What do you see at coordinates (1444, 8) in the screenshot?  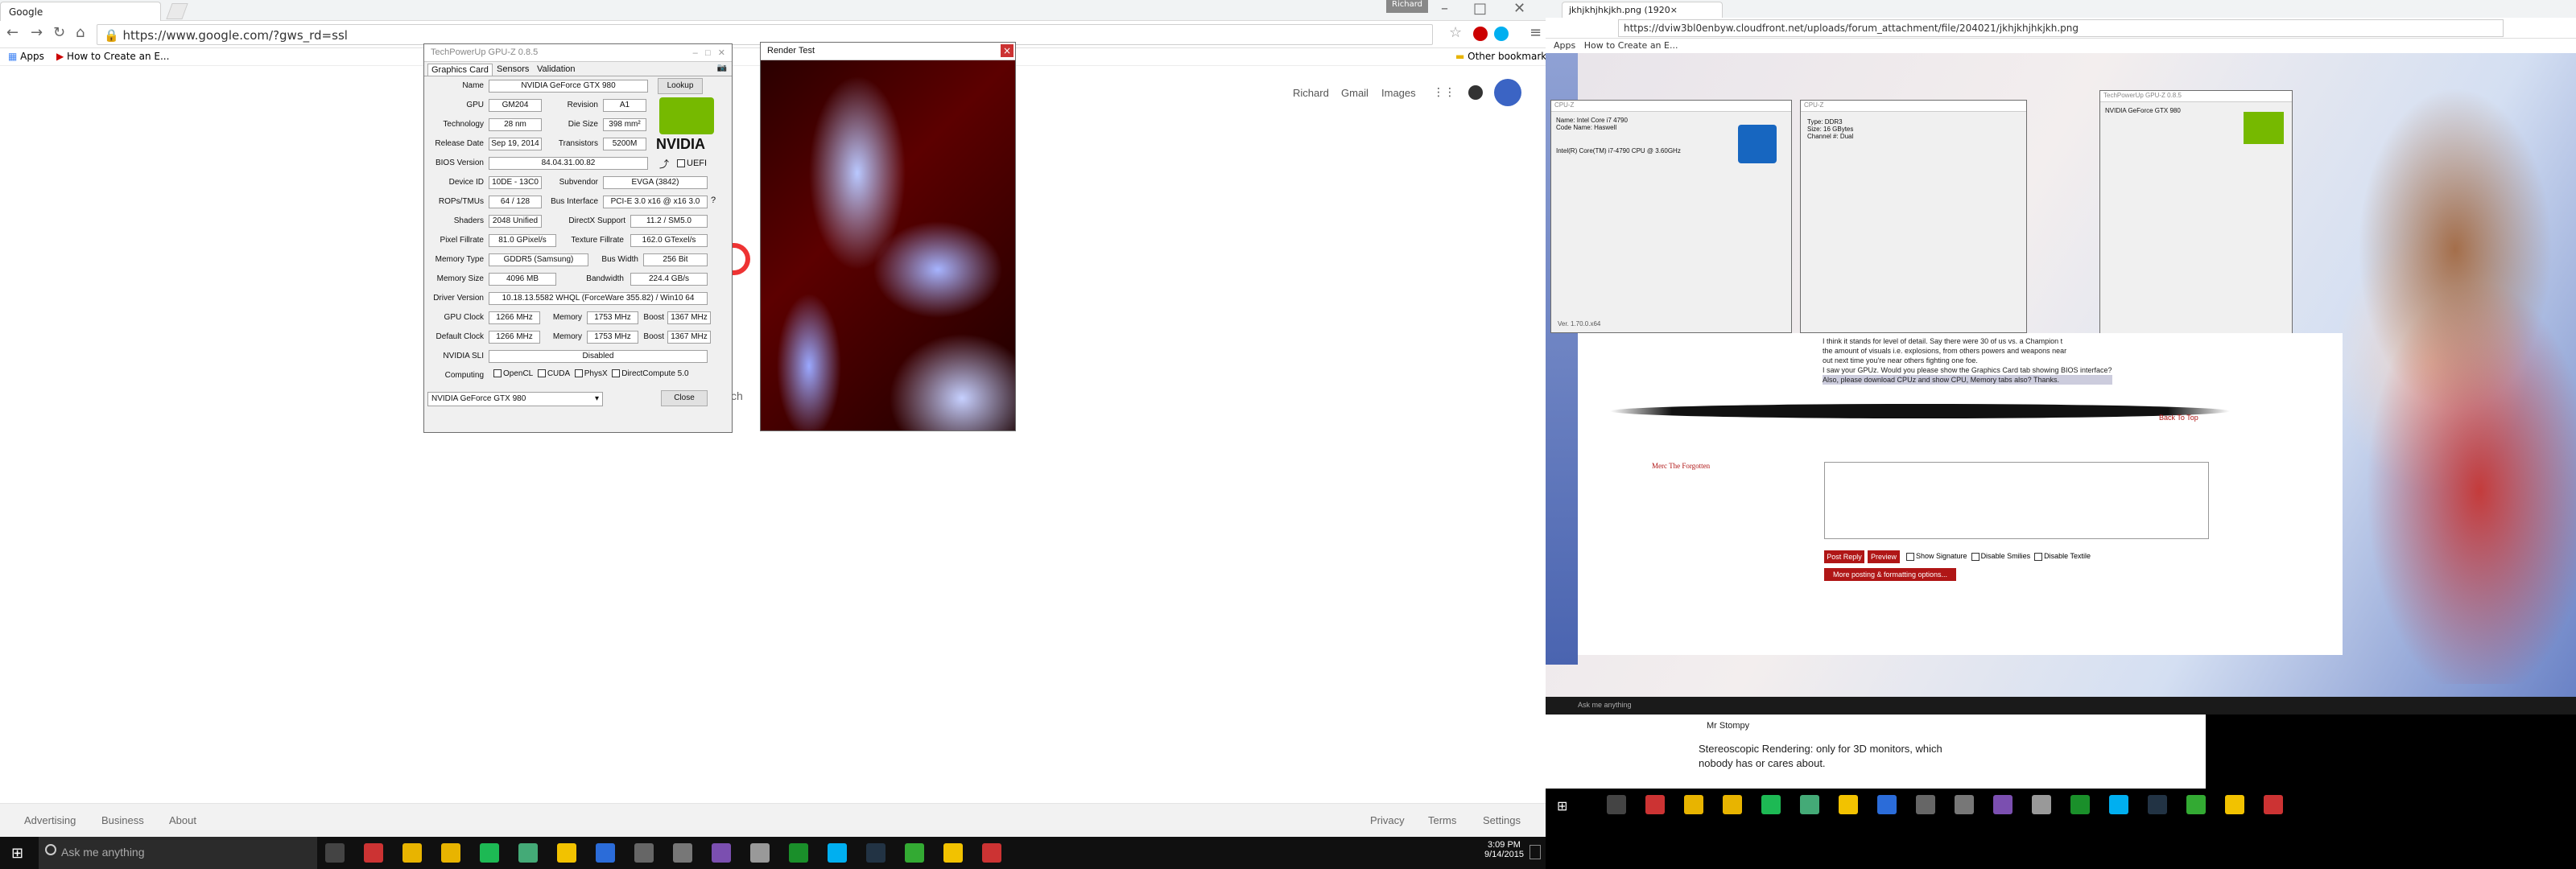 I see `minimize-icon: –` at bounding box center [1444, 8].